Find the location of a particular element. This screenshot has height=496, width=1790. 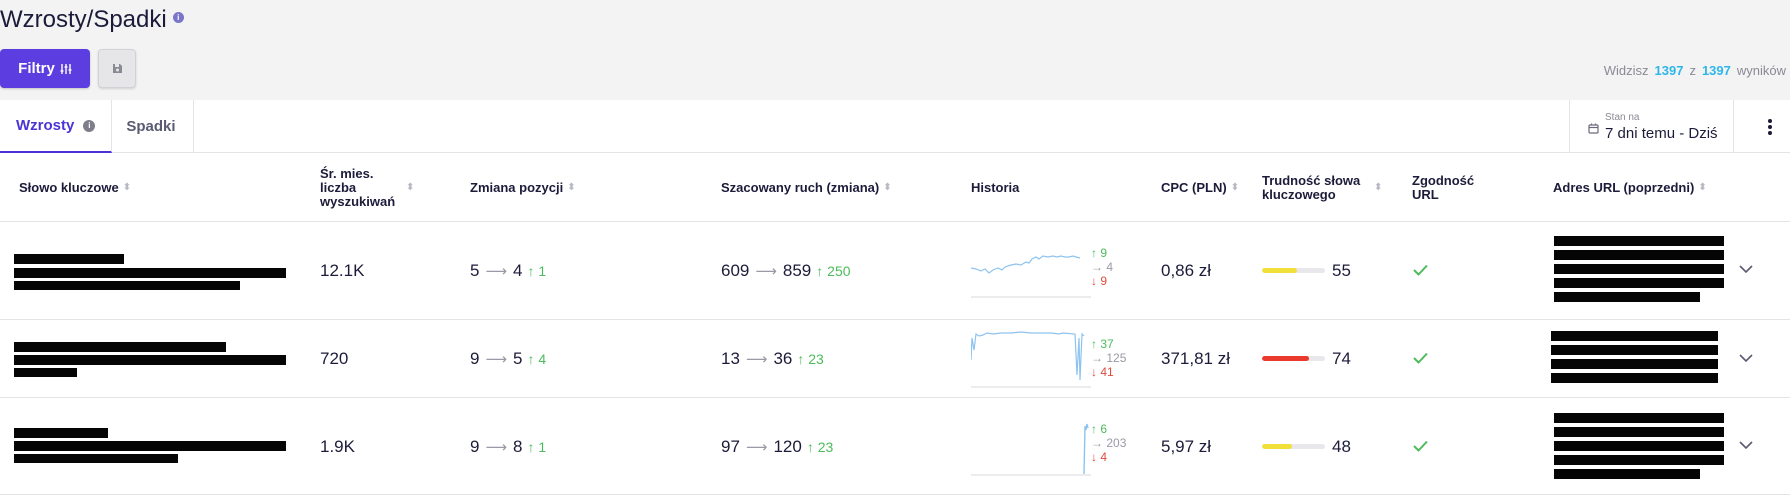

sliders-icon is located at coordinates (66, 68).